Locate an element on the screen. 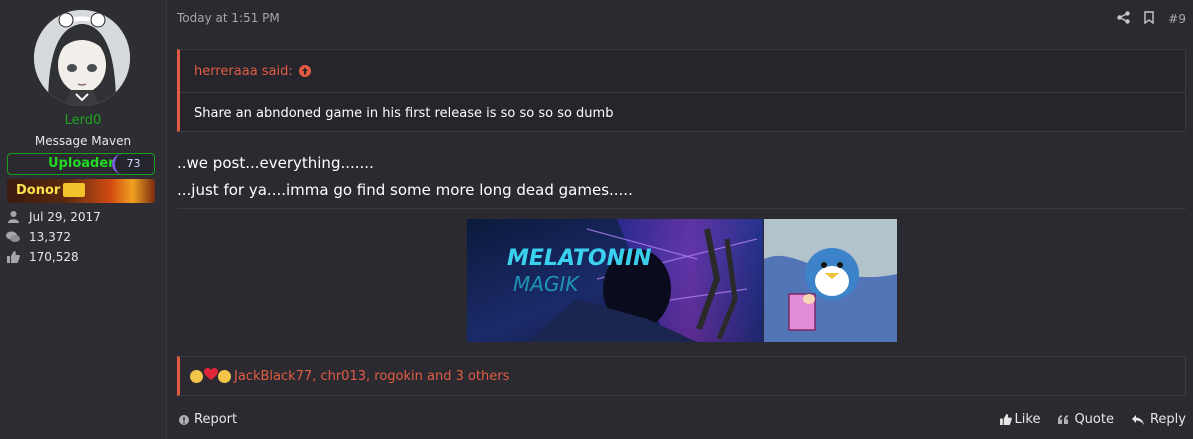  reactions-stat: 170,528 is located at coordinates (42, 257).